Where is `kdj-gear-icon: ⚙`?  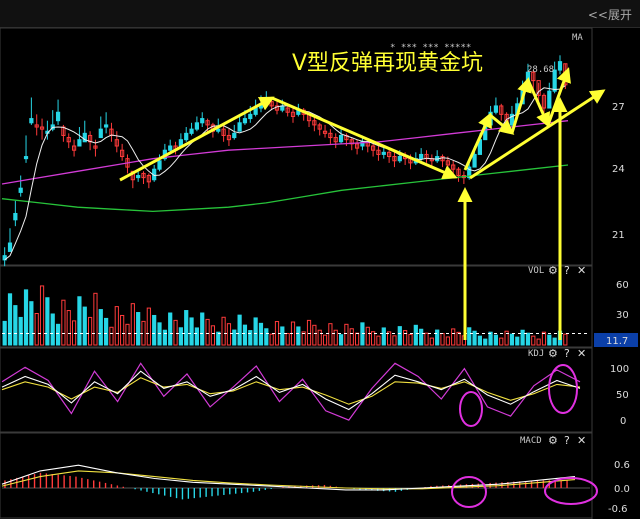
kdj-gear-icon: ⚙ is located at coordinates (553, 353).